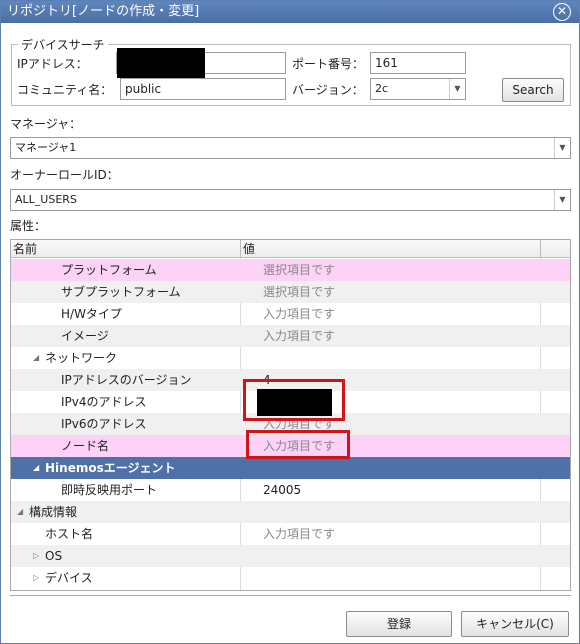 The height and width of the screenshot is (644, 580). I want to click on search-button: Search, so click(533, 90).